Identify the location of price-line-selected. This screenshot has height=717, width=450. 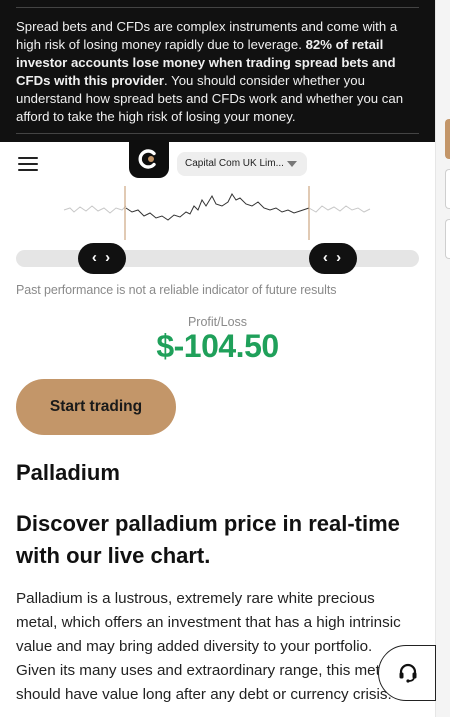
(217, 207).